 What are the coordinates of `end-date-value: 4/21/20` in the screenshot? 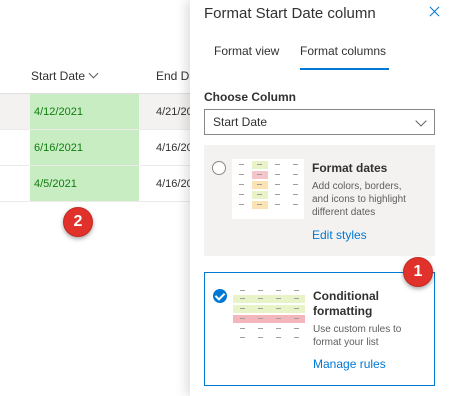 It's located at (174, 112).